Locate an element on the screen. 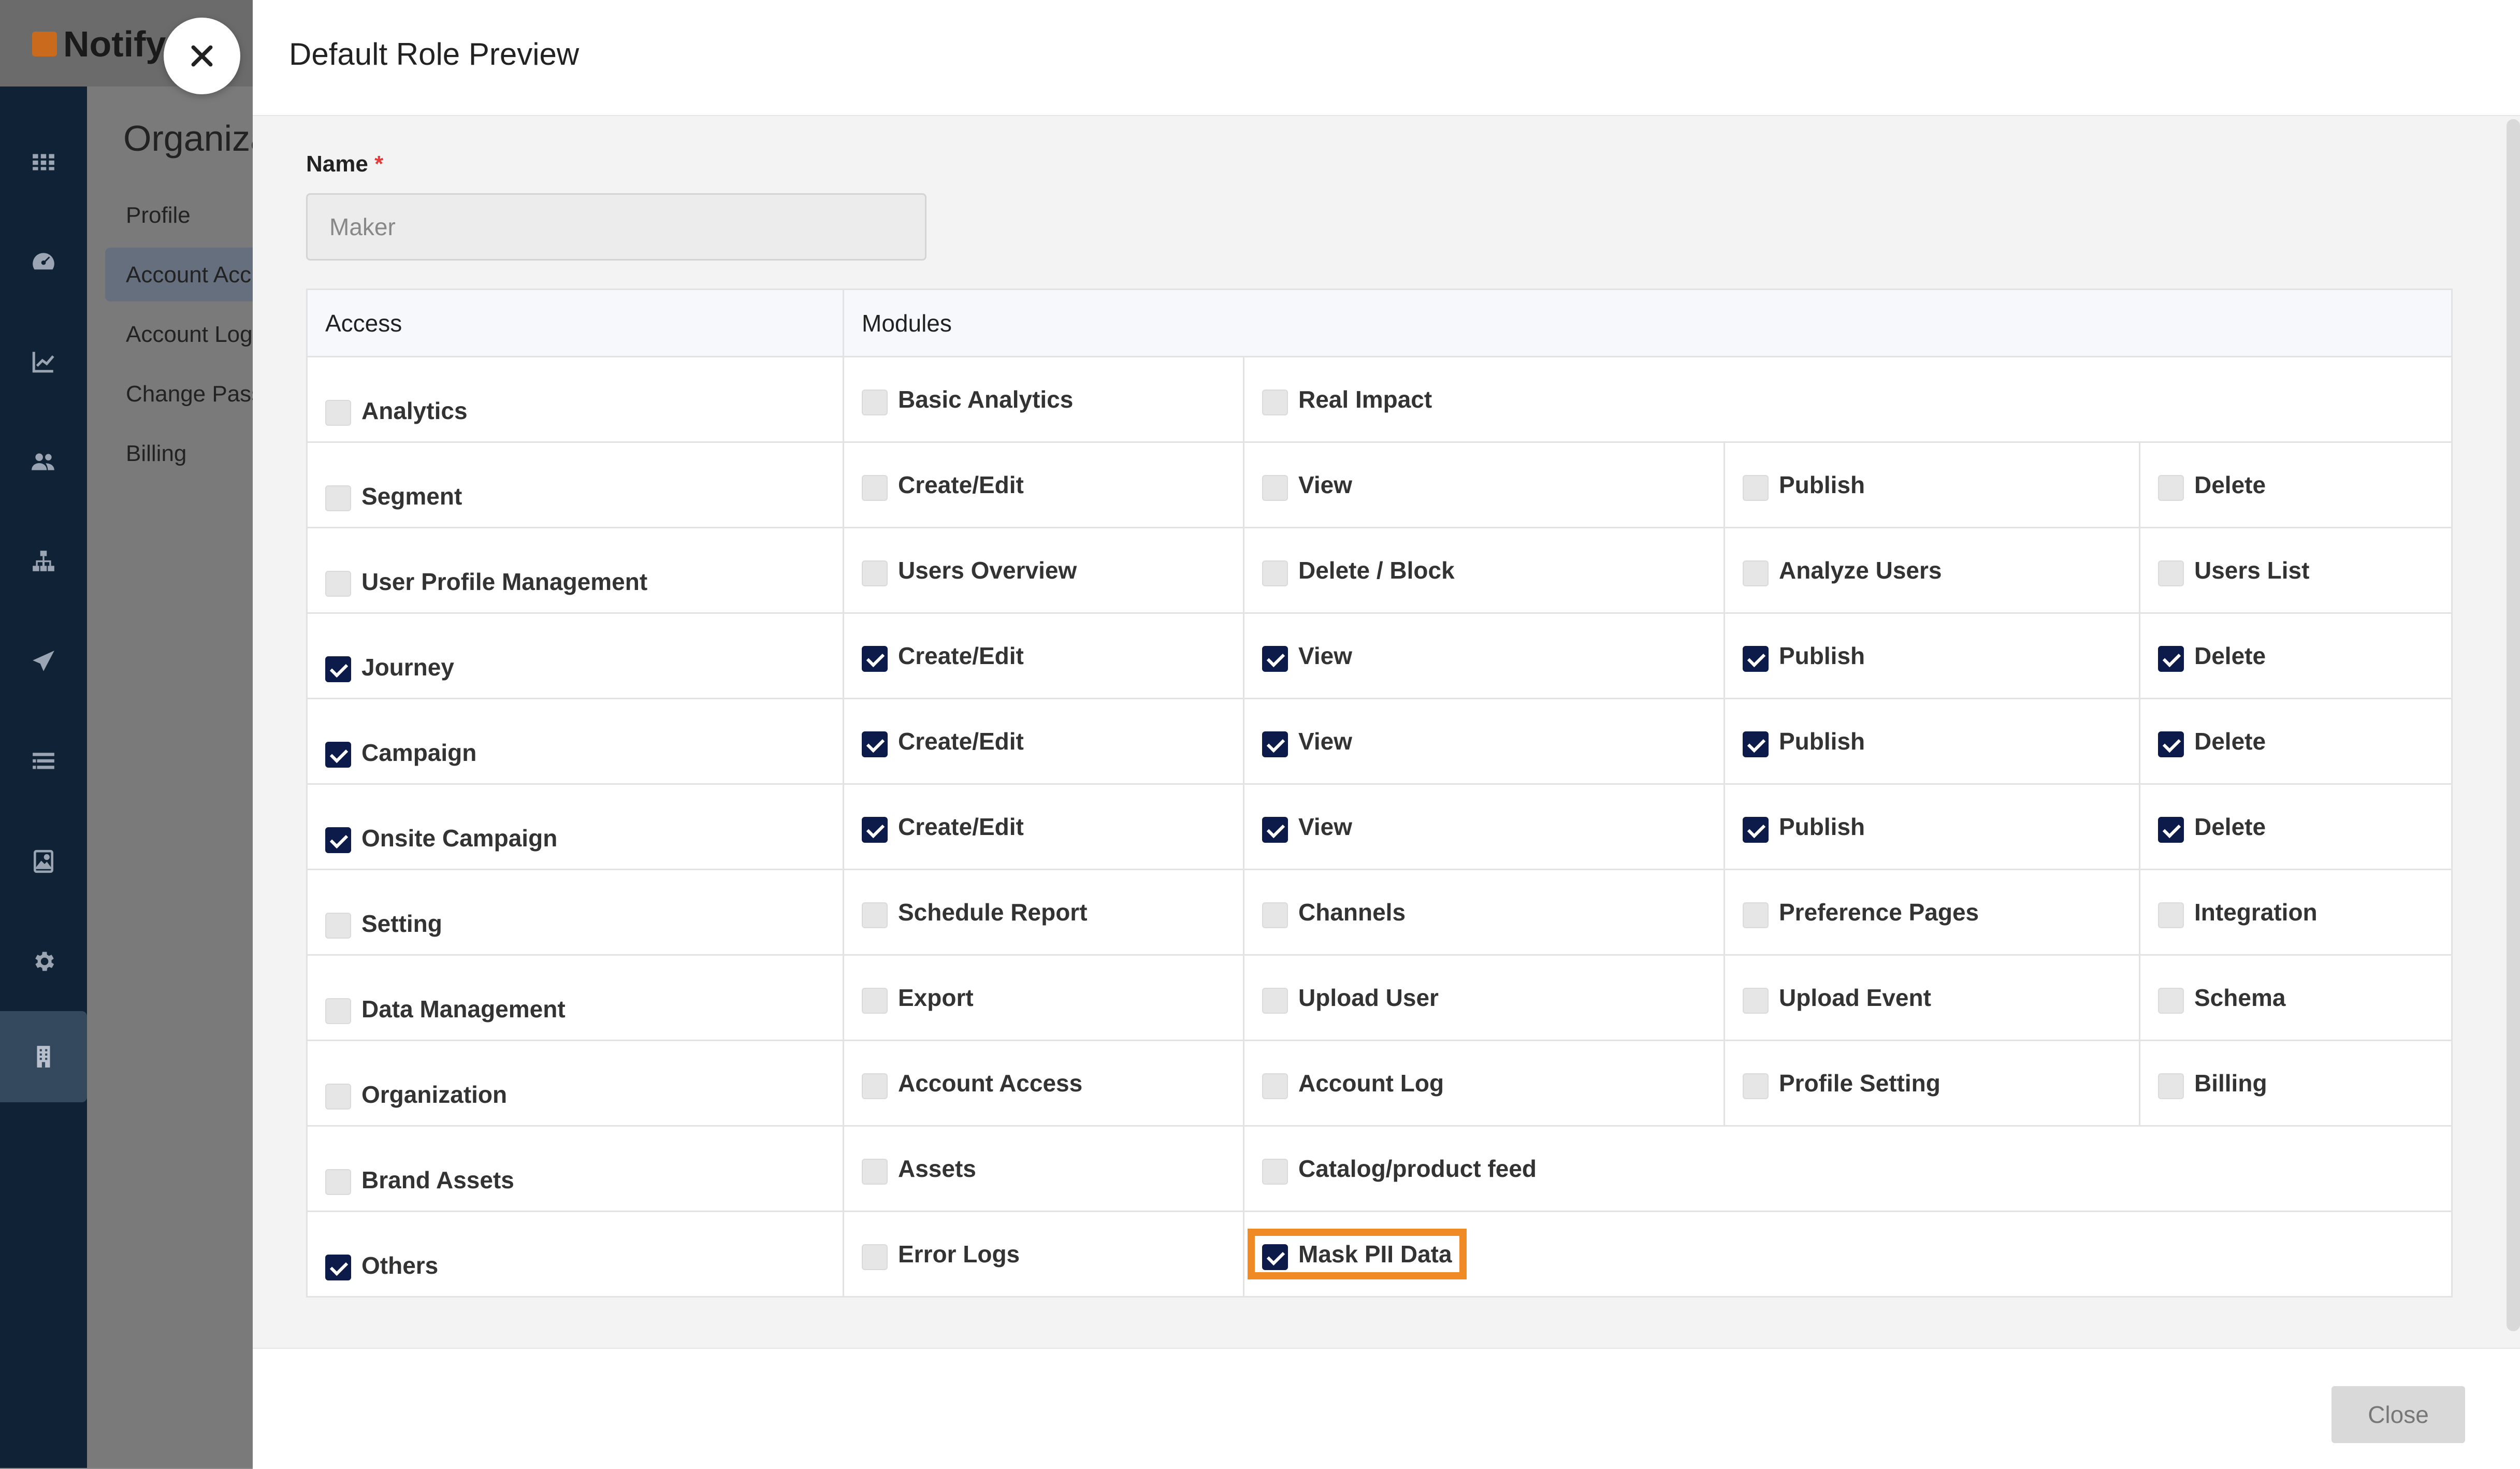  modal-scrollbar is located at coordinates (2513, 725).